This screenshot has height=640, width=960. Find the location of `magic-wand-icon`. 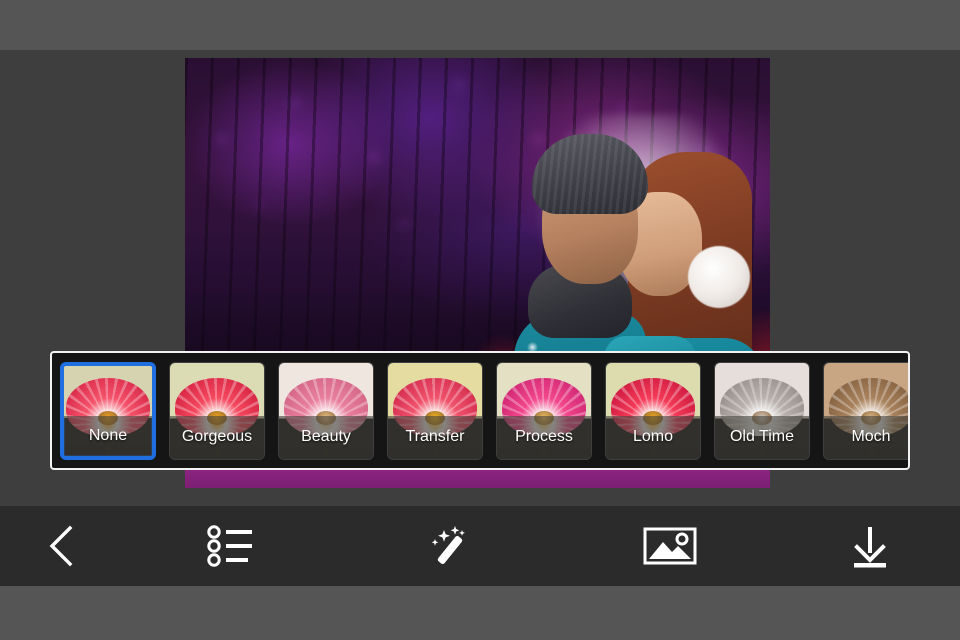

magic-wand-icon is located at coordinates (450, 546).